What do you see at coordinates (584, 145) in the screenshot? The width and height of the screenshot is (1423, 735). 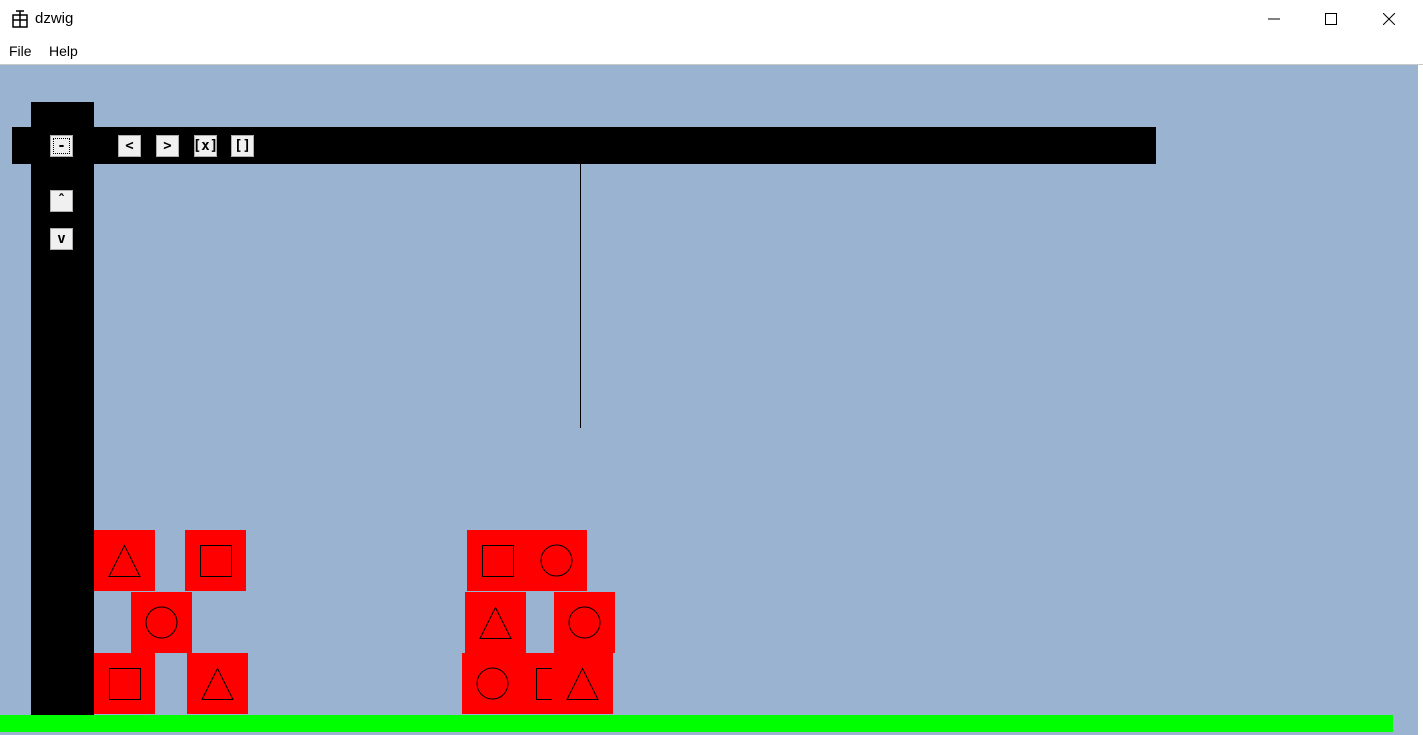 I see `crane-jib` at bounding box center [584, 145].